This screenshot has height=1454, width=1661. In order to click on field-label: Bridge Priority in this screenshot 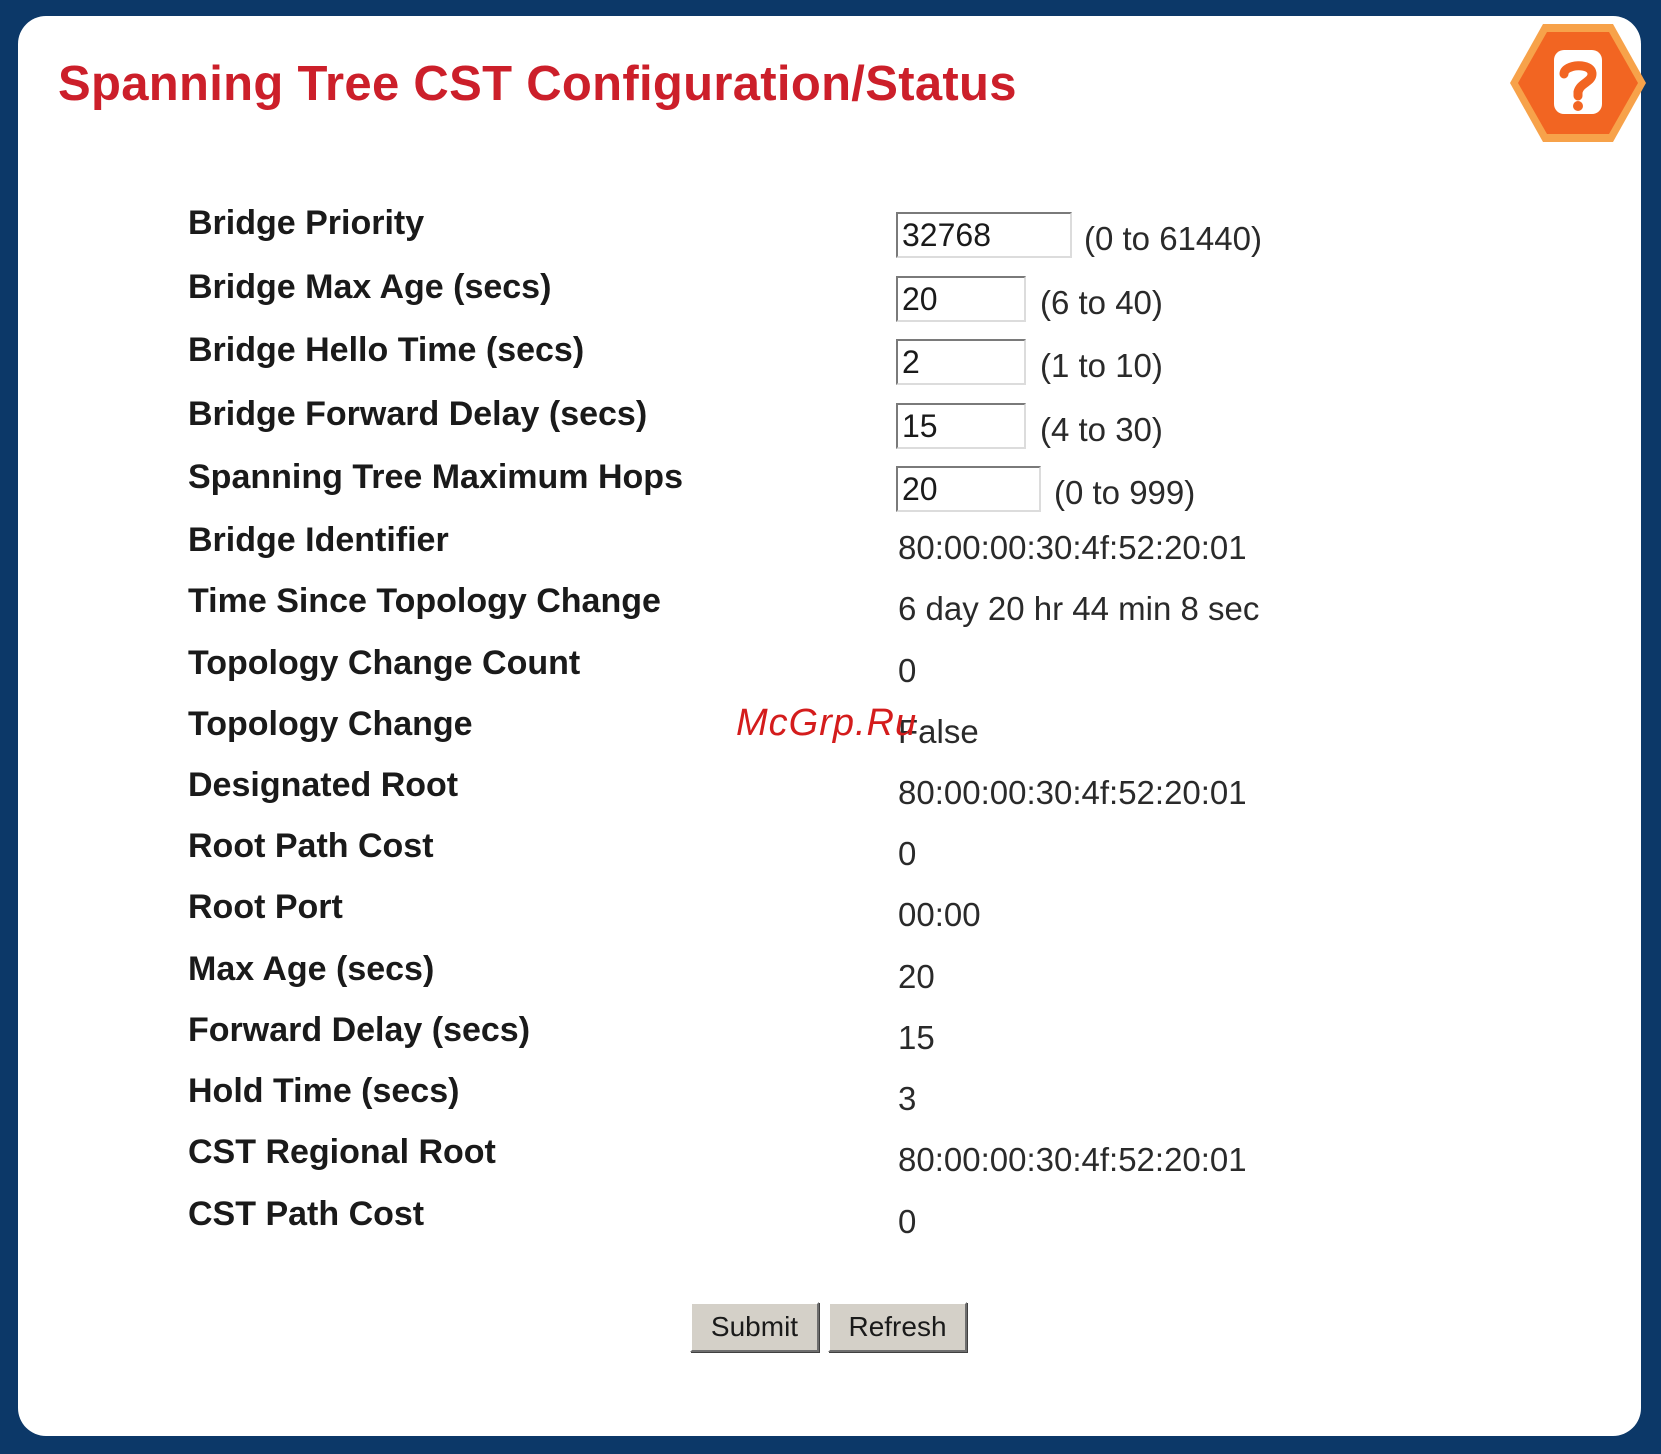, I will do `click(306, 223)`.